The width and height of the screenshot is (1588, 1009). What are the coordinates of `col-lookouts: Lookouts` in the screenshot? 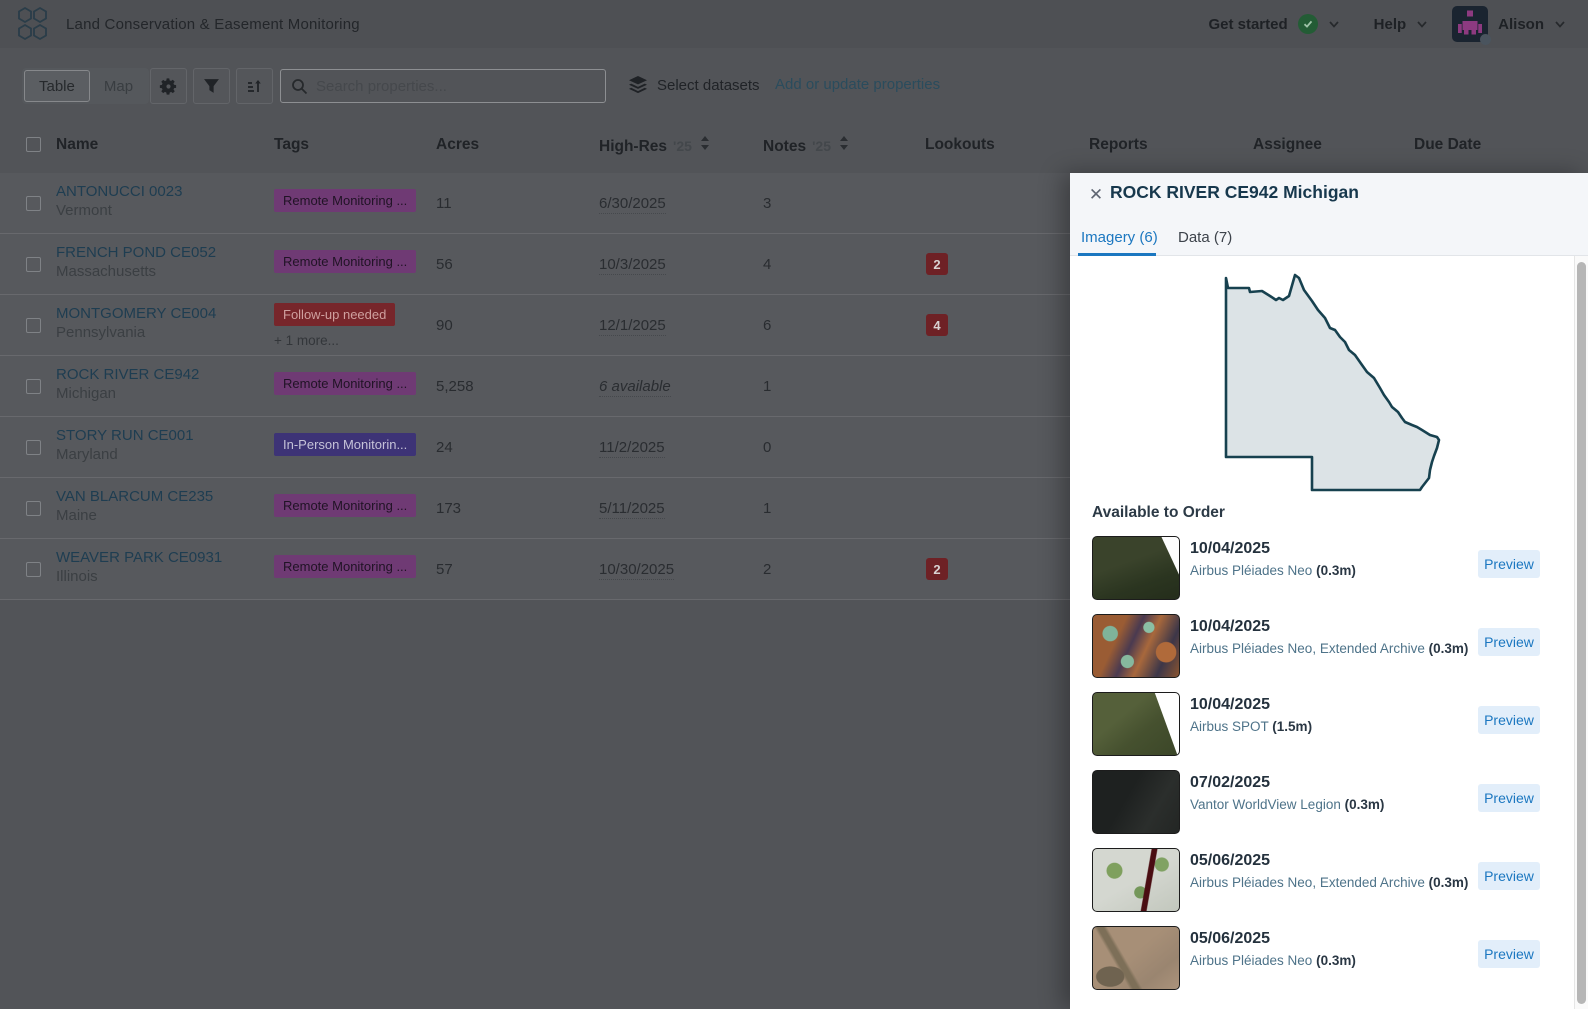 It's located at (960, 145).